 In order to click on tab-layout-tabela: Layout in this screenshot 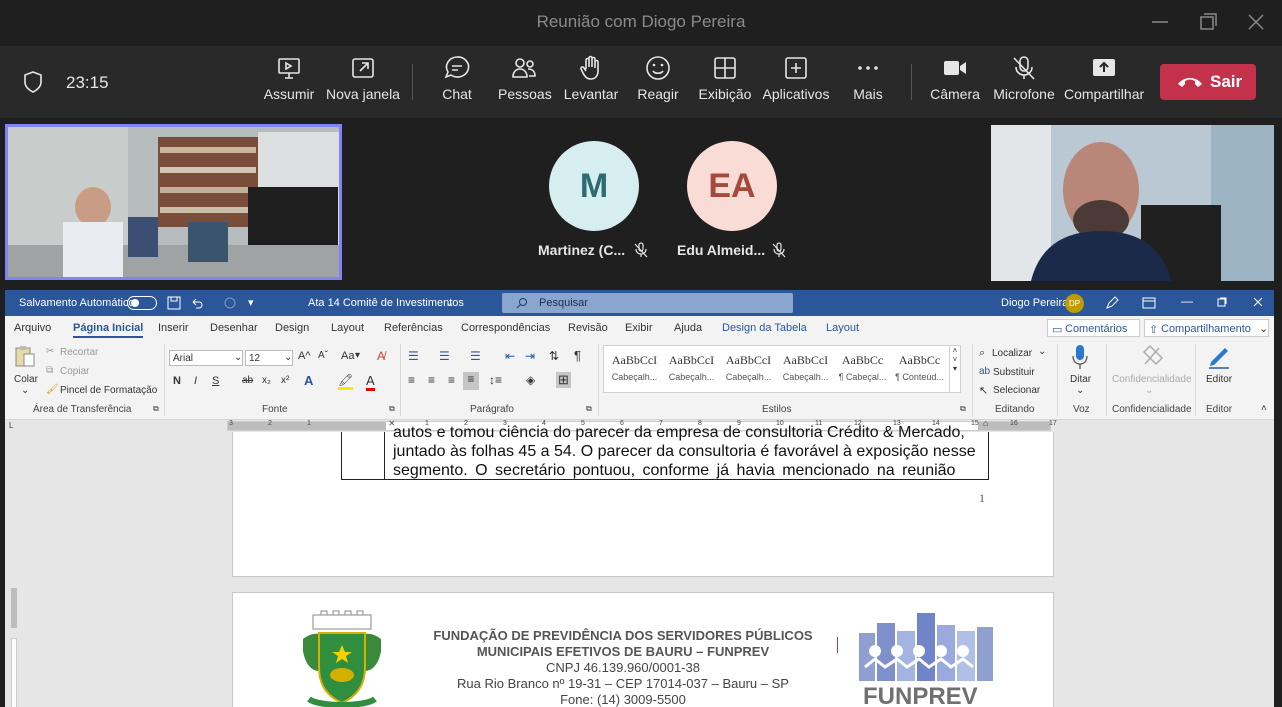, I will do `click(842, 328)`.